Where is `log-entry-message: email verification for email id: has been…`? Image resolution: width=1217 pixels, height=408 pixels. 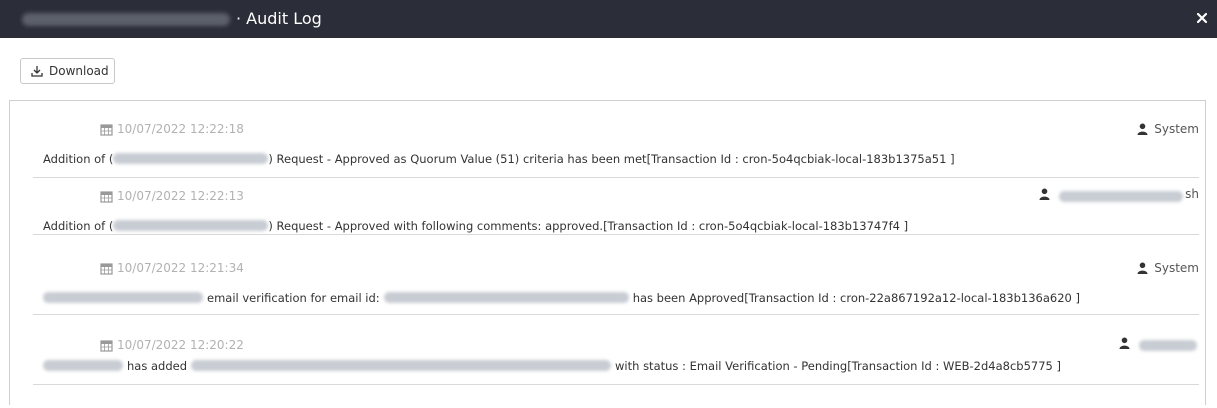 log-entry-message: email verification for email id: has been… is located at coordinates (561, 298).